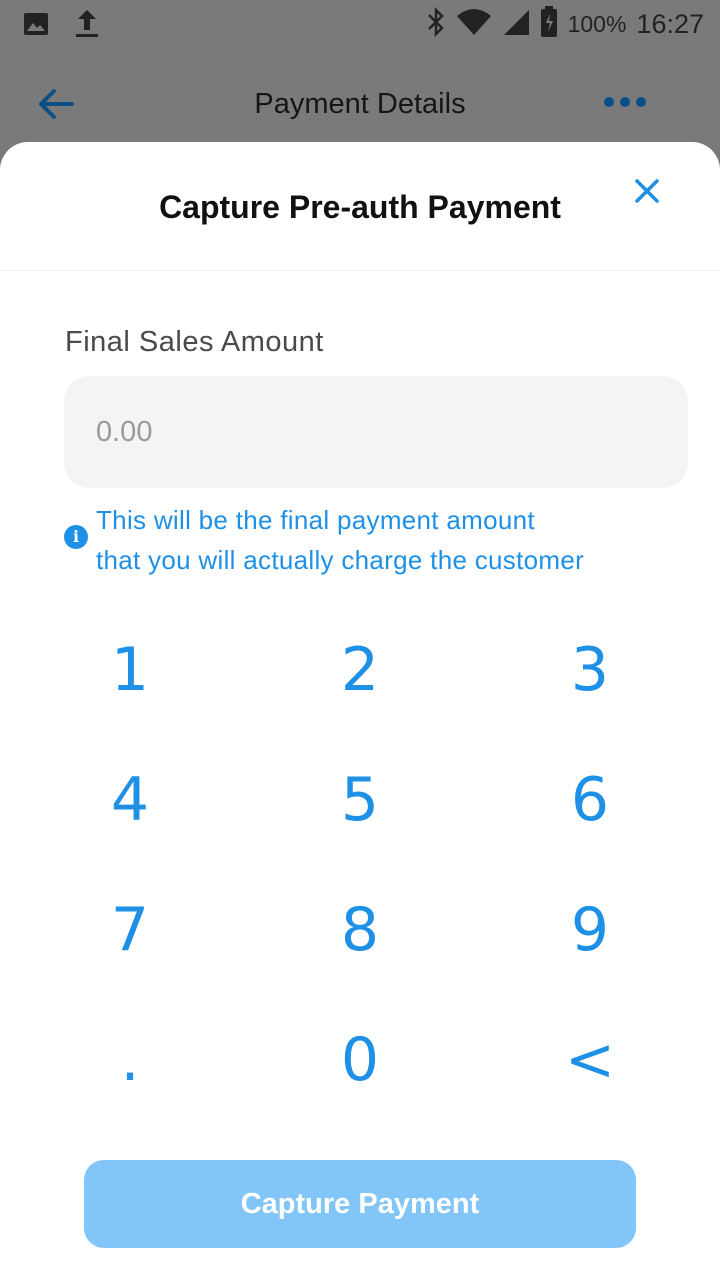 The width and height of the screenshot is (720, 1280). I want to click on sheet-title: Capture Pre-auth Payment, so click(360, 207).